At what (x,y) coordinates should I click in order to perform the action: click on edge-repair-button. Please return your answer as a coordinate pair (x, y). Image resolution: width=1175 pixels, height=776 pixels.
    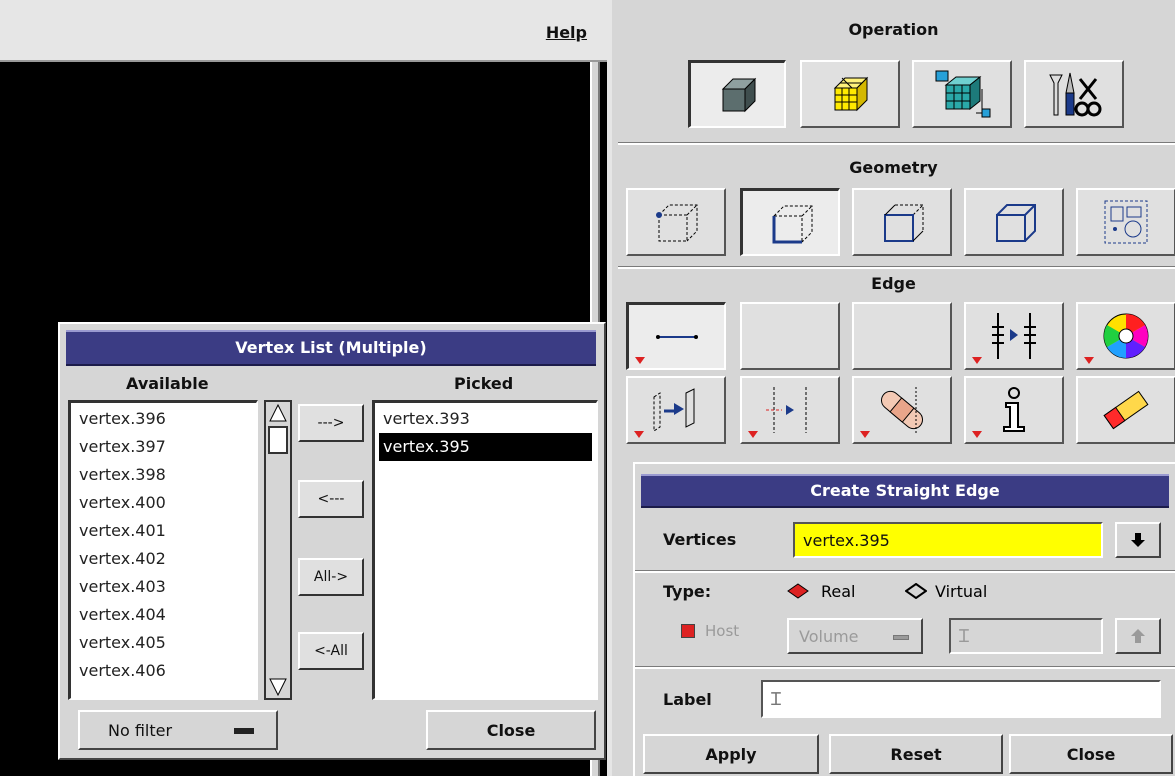
    Looking at the image, I should click on (902, 410).